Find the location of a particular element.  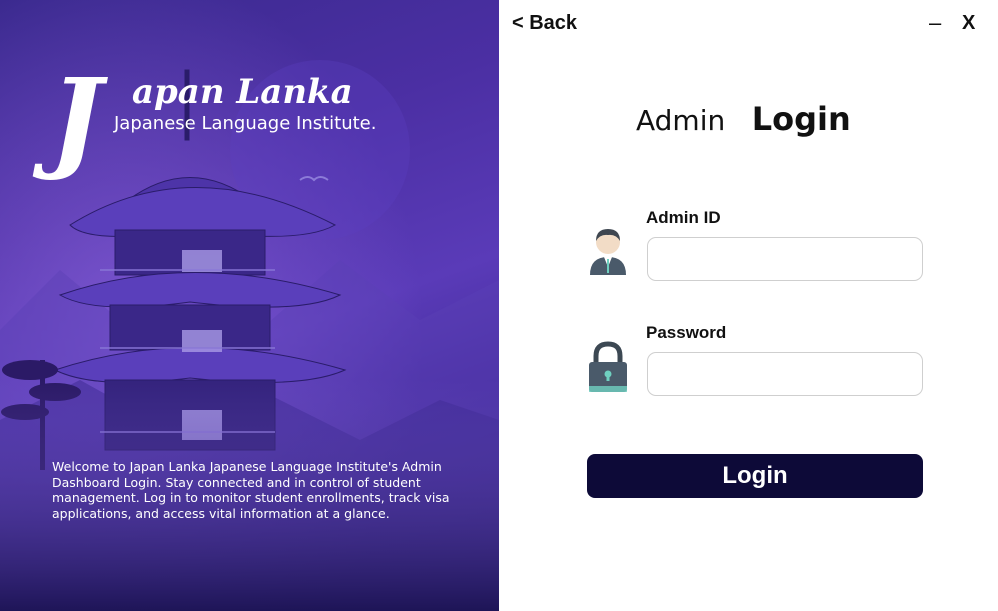

title-main: Login is located at coordinates (801, 119).